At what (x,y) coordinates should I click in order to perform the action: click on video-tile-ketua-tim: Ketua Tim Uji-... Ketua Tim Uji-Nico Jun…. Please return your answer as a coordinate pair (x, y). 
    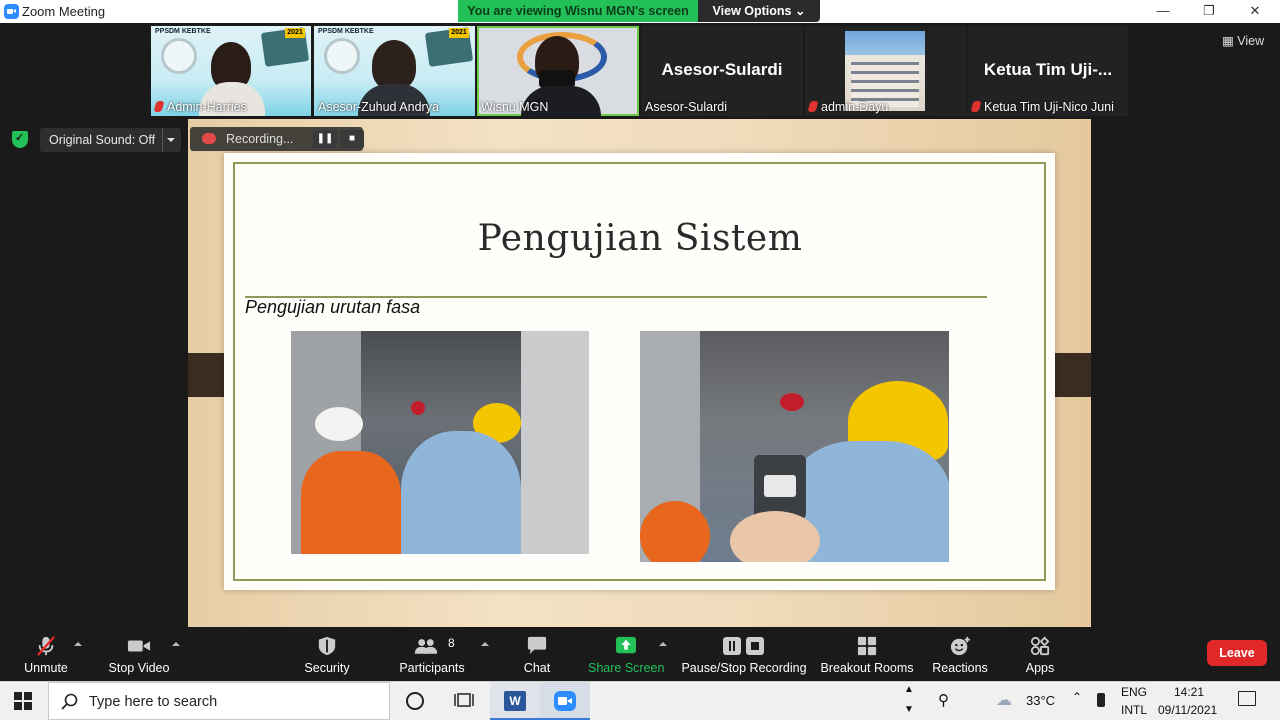
    Looking at the image, I should click on (1048, 71).